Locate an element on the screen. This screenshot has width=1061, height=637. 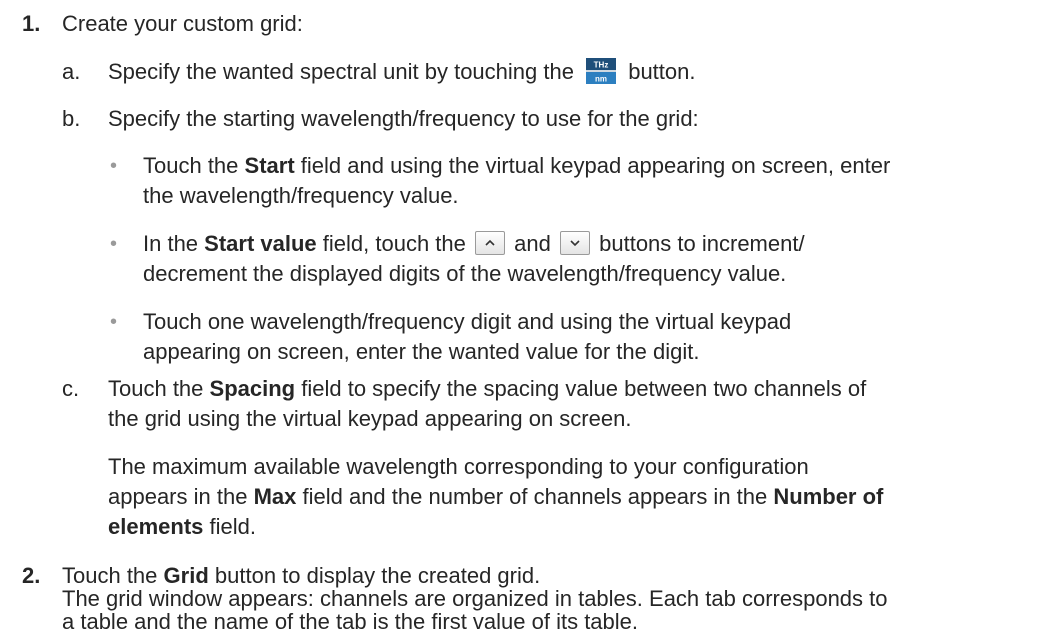
bullet-2-post: buttons to increment/ is located at coordinates (702, 243).